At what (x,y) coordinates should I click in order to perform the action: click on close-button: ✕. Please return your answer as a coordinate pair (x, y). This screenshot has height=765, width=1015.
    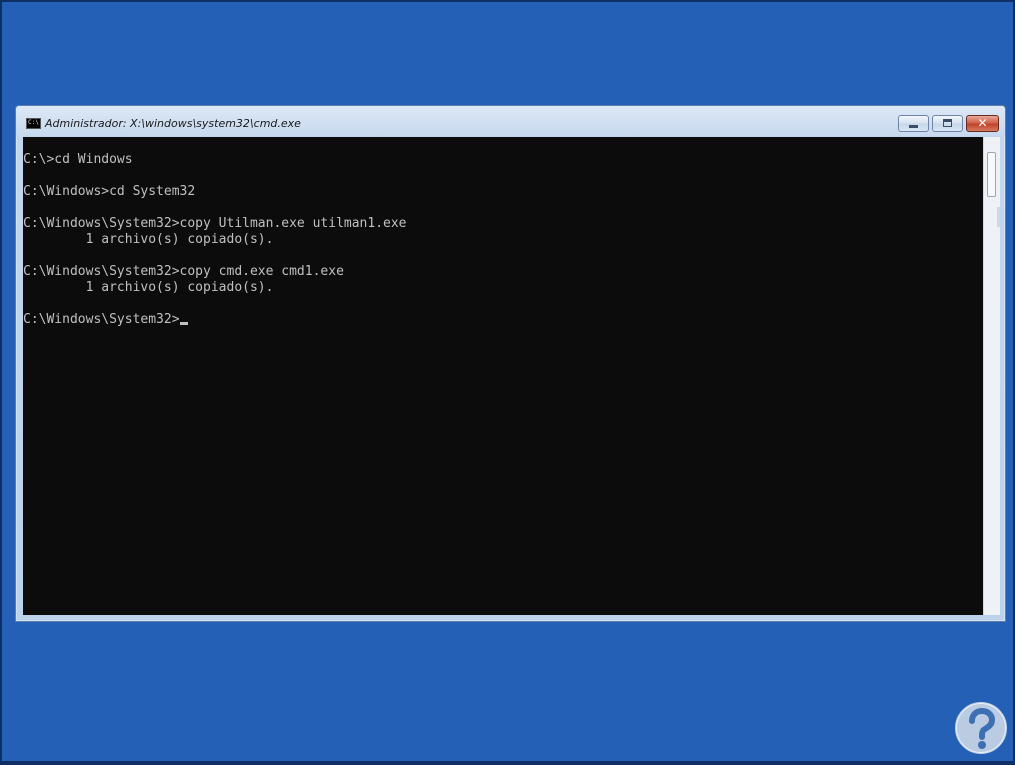
    Looking at the image, I should click on (982, 123).